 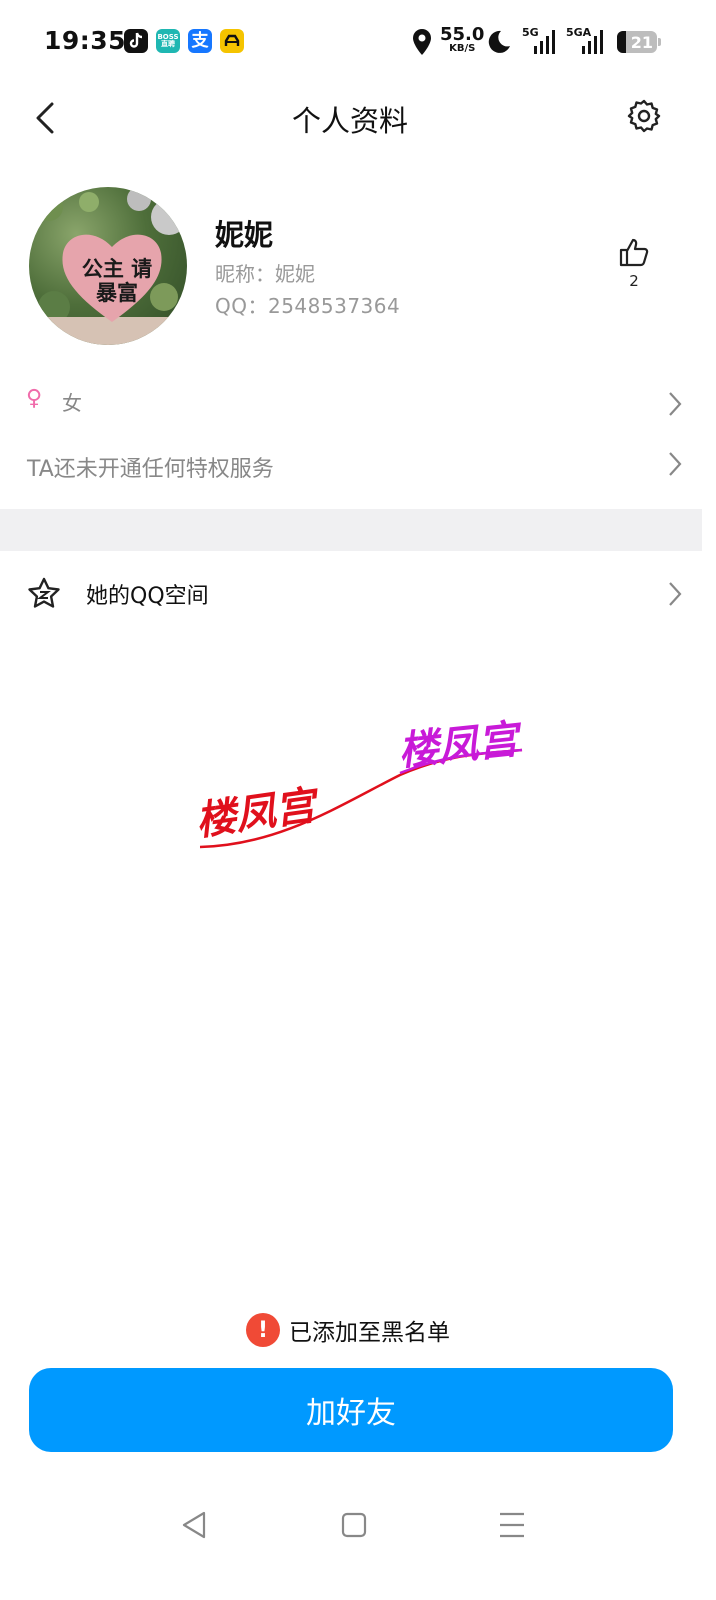 I want to click on avatar: 公主 请暴富, so click(x=108, y=266).